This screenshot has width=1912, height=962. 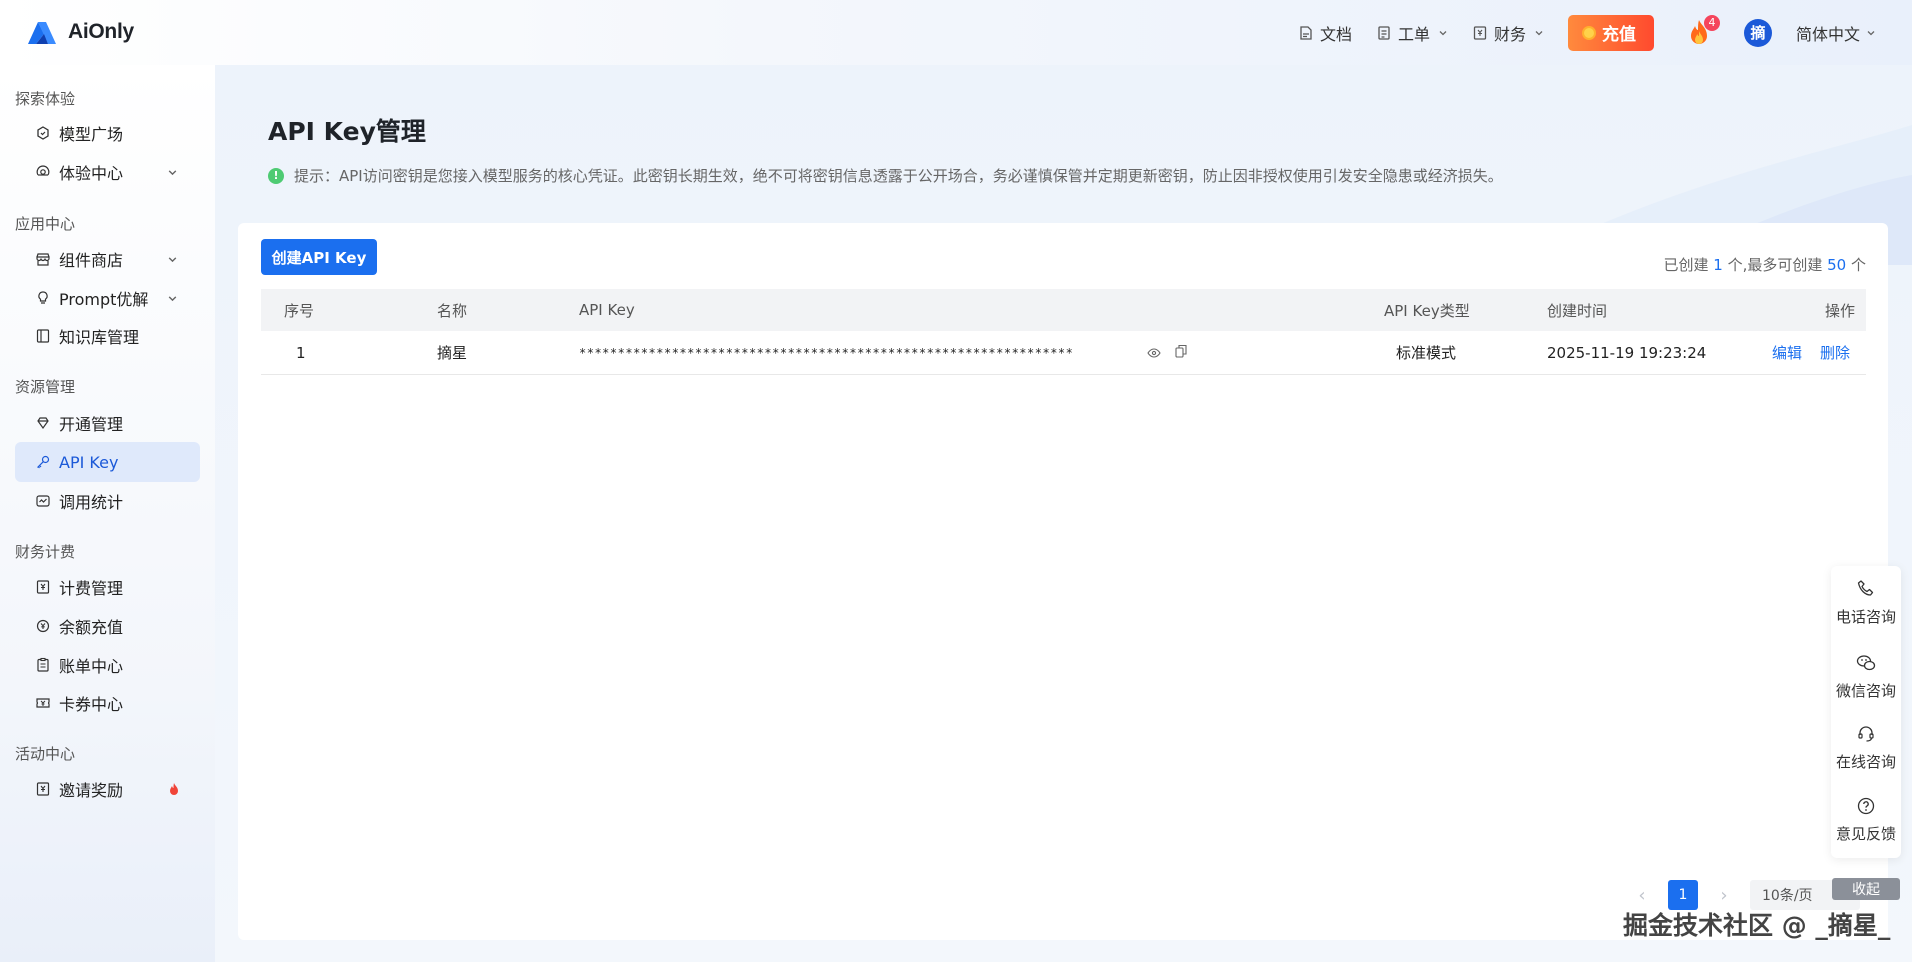 What do you see at coordinates (43, 703) in the screenshot?
I see `coupon-icon` at bounding box center [43, 703].